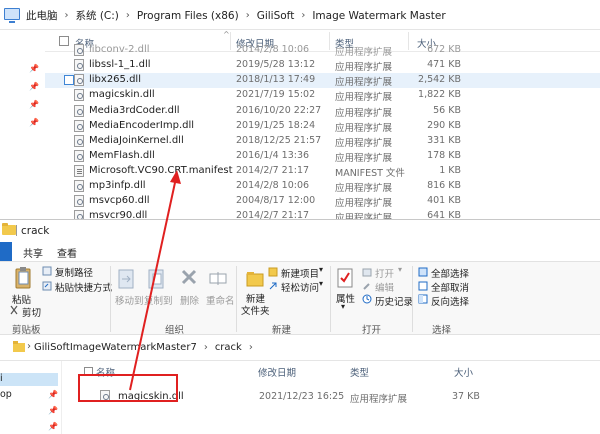 The height and width of the screenshot is (434, 600). What do you see at coordinates (33, 252) in the screenshot?
I see `tab-share: 共享` at bounding box center [33, 252].